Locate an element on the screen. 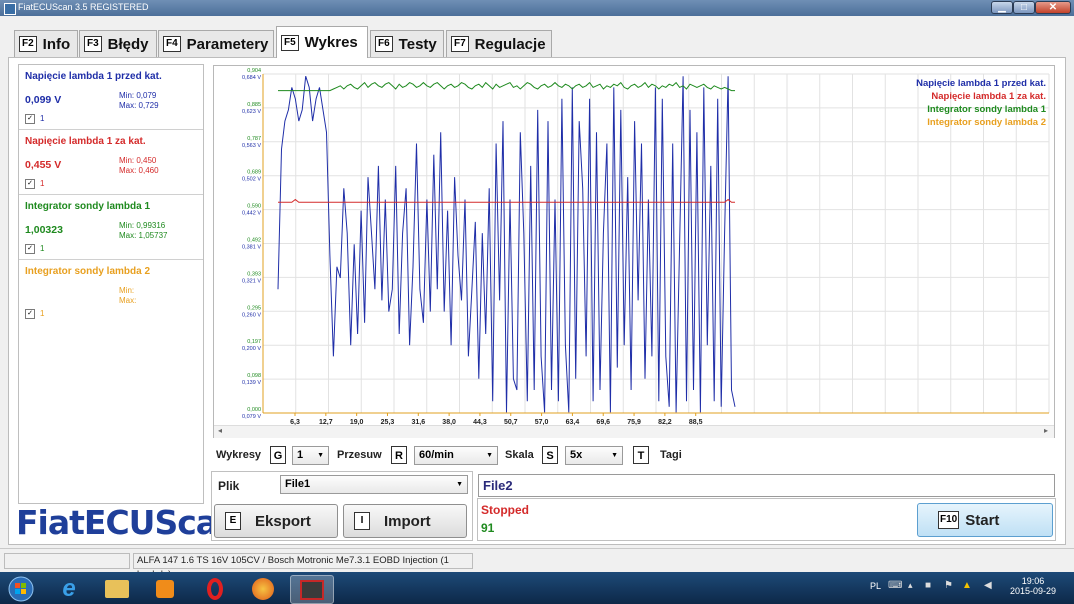 This screenshot has height=604, width=1074. start-button: F10 Start is located at coordinates (985, 520).